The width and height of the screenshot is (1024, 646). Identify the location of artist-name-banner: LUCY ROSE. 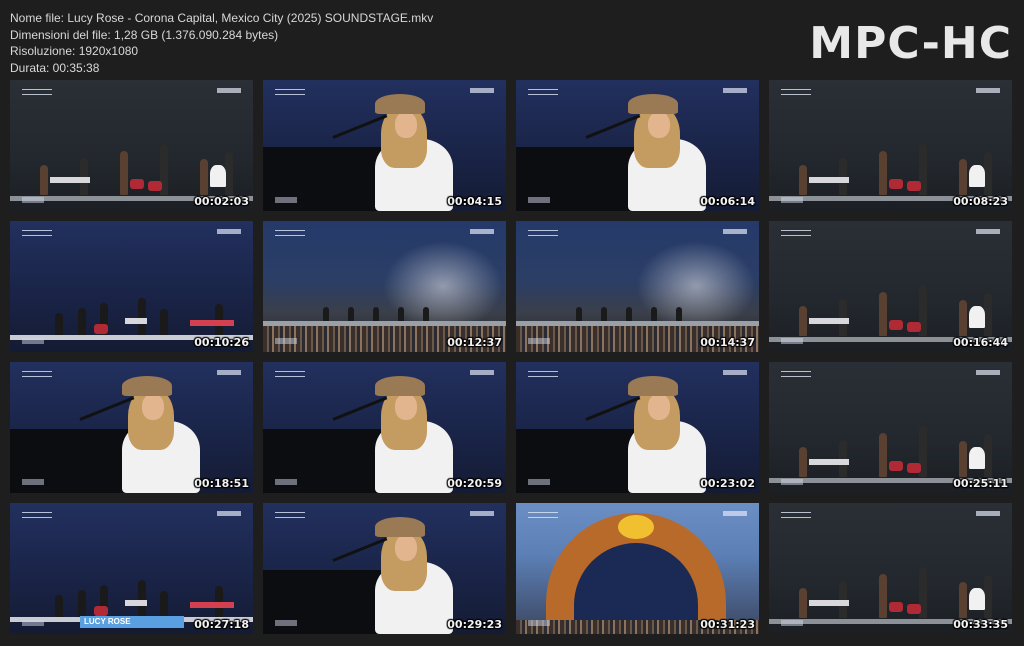
(132, 622).